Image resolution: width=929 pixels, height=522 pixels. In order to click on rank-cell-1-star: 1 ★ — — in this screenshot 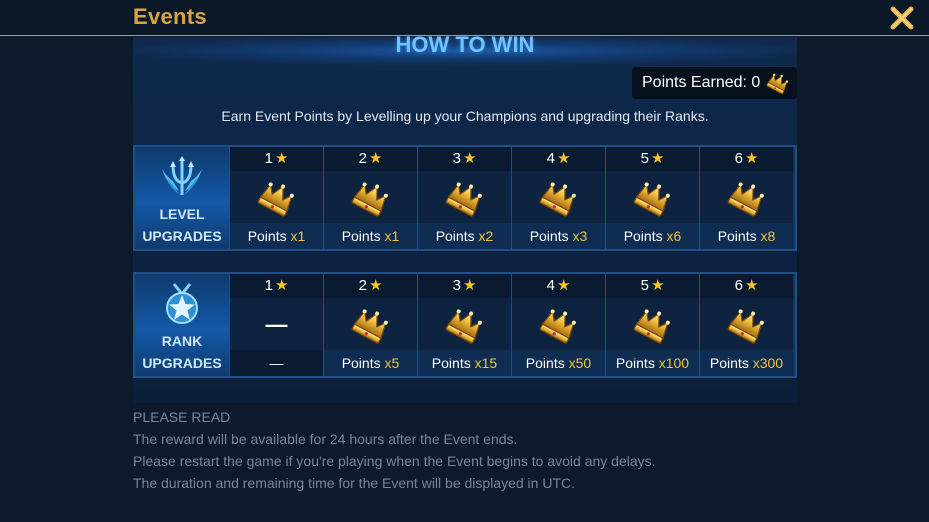, I will do `click(276, 325)`.